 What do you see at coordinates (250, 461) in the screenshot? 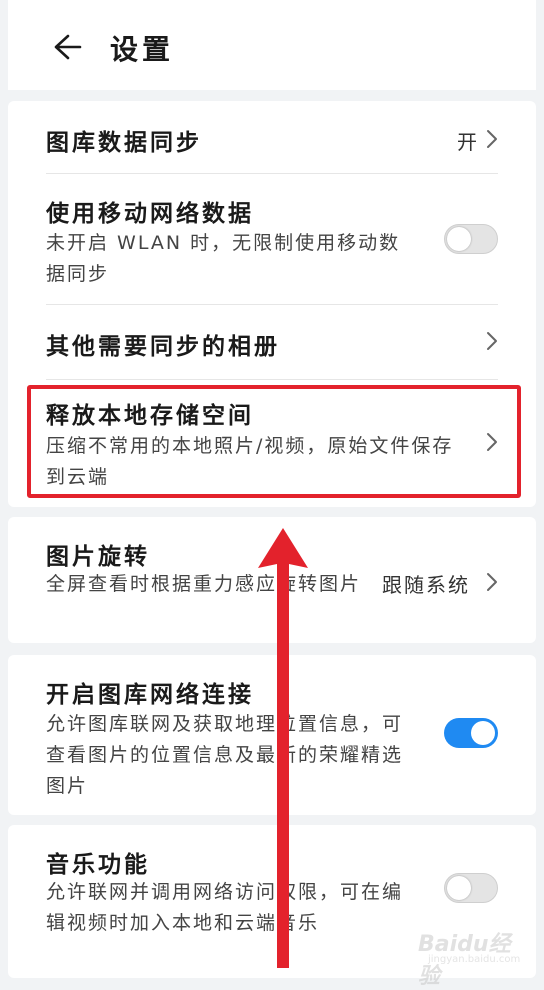
I see `free-storage-desc: 压缩不常用的本地照片/视频，原始文件保存到云端` at bounding box center [250, 461].